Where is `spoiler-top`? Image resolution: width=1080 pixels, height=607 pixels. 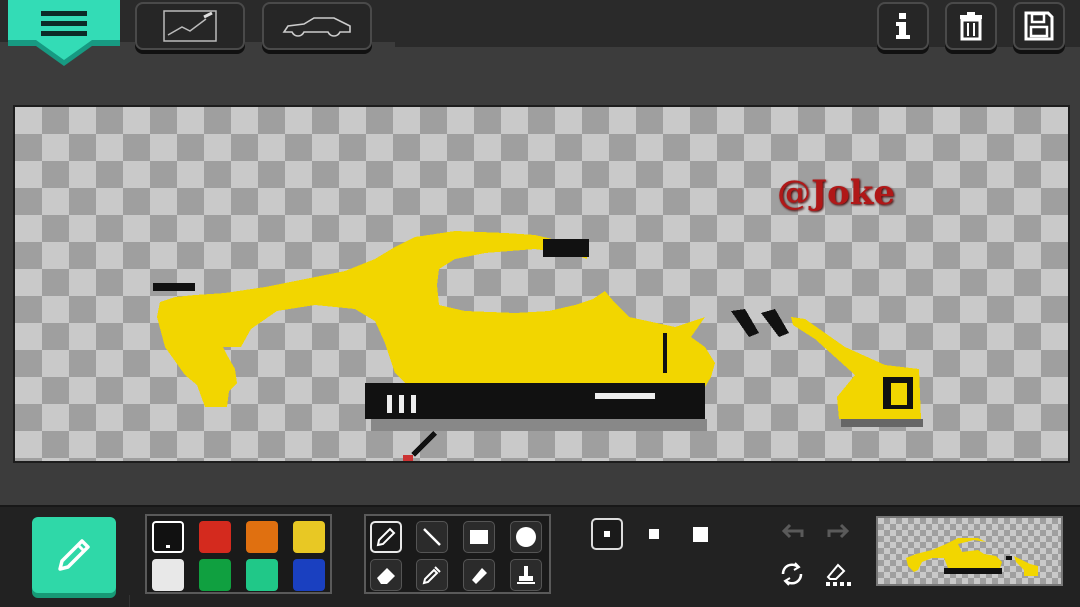
spoiler-top is located at coordinates (566, 248).